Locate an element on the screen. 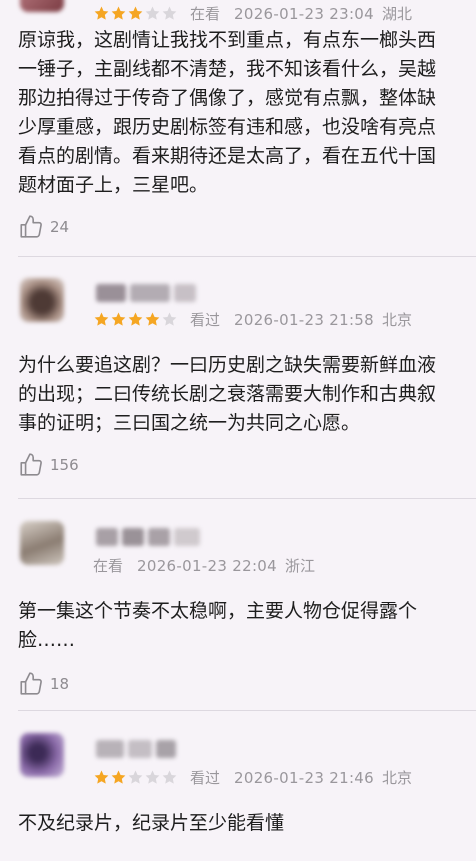 Image resolution: width=476 pixels, height=861 pixels. review-text: 不及纪录片，纪录片至少能看懂 is located at coordinates (247, 823).